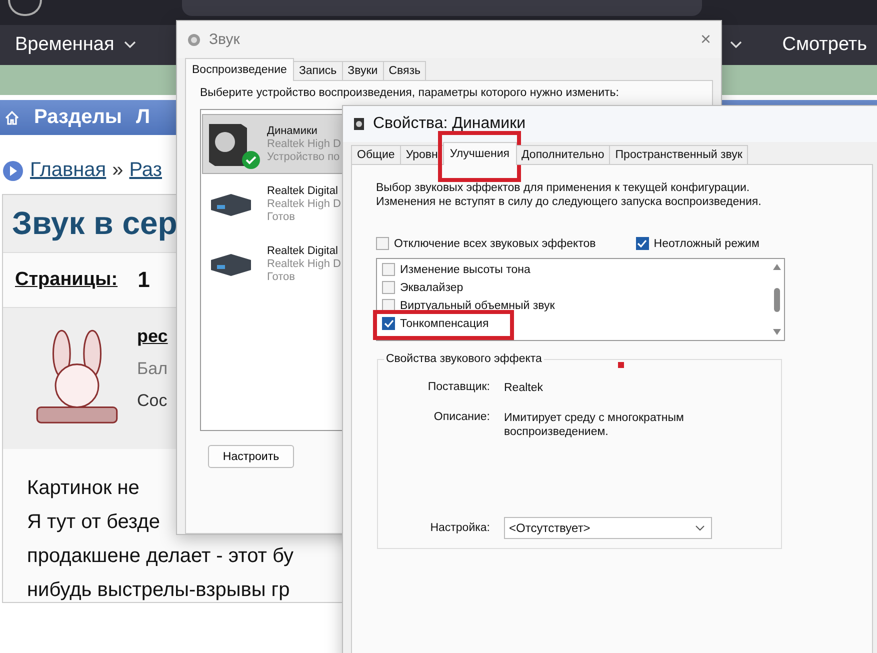 The image size is (877, 653). What do you see at coordinates (495, 244) in the screenshot?
I see `checkbox-label: Отключение всех звуковых эффектов` at bounding box center [495, 244].